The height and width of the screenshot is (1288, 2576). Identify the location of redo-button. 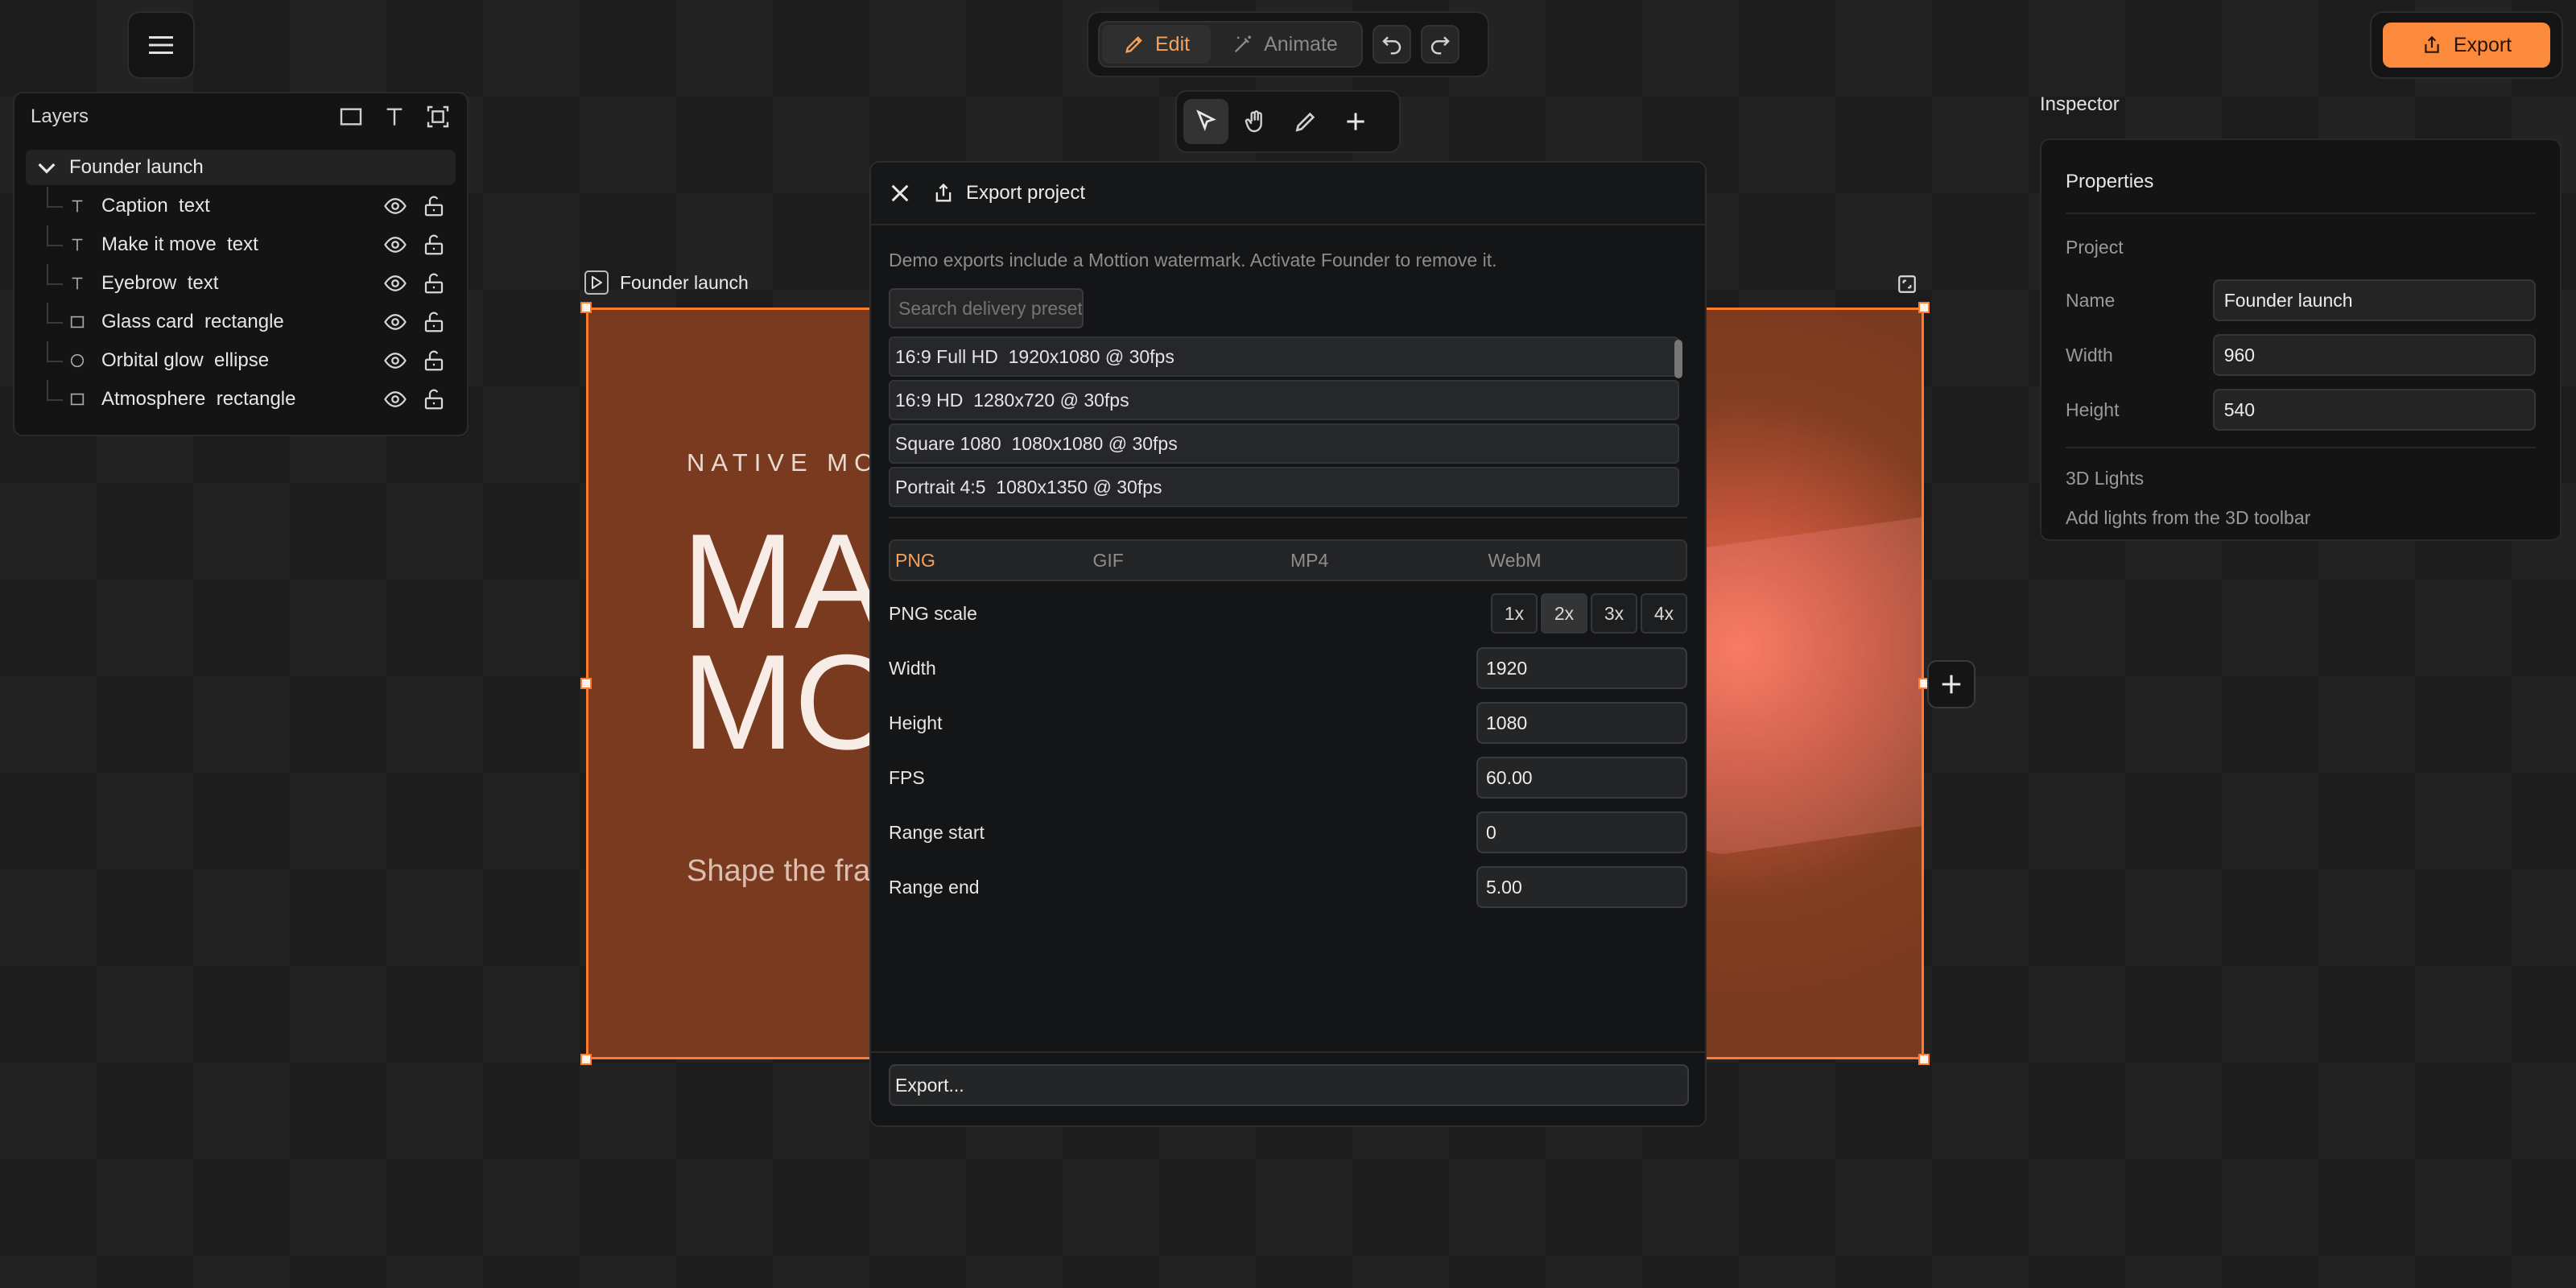
(1439, 44).